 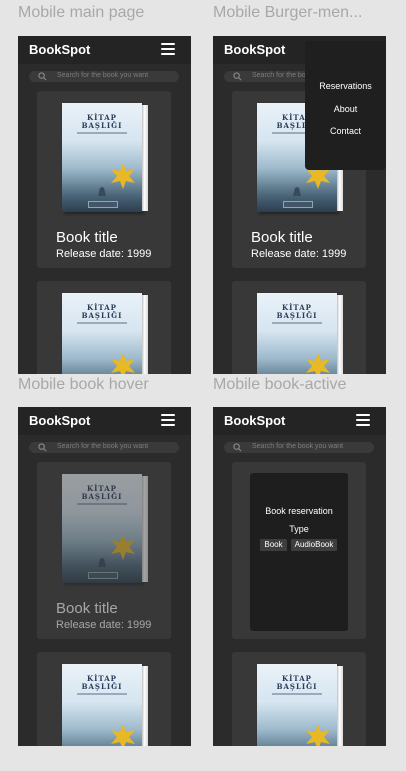 I want to click on menu-item-reservations: Reservations, so click(x=345, y=86).